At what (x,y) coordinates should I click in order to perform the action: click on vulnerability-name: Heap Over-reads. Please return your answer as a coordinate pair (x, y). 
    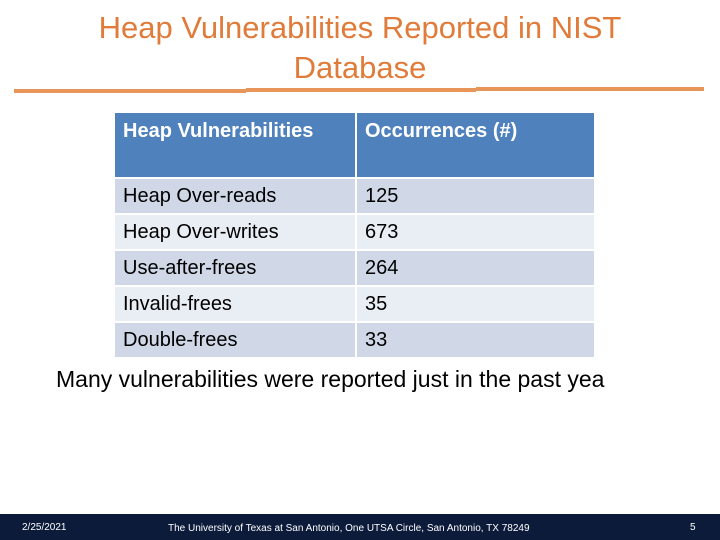
    Looking at the image, I should click on (235, 196).